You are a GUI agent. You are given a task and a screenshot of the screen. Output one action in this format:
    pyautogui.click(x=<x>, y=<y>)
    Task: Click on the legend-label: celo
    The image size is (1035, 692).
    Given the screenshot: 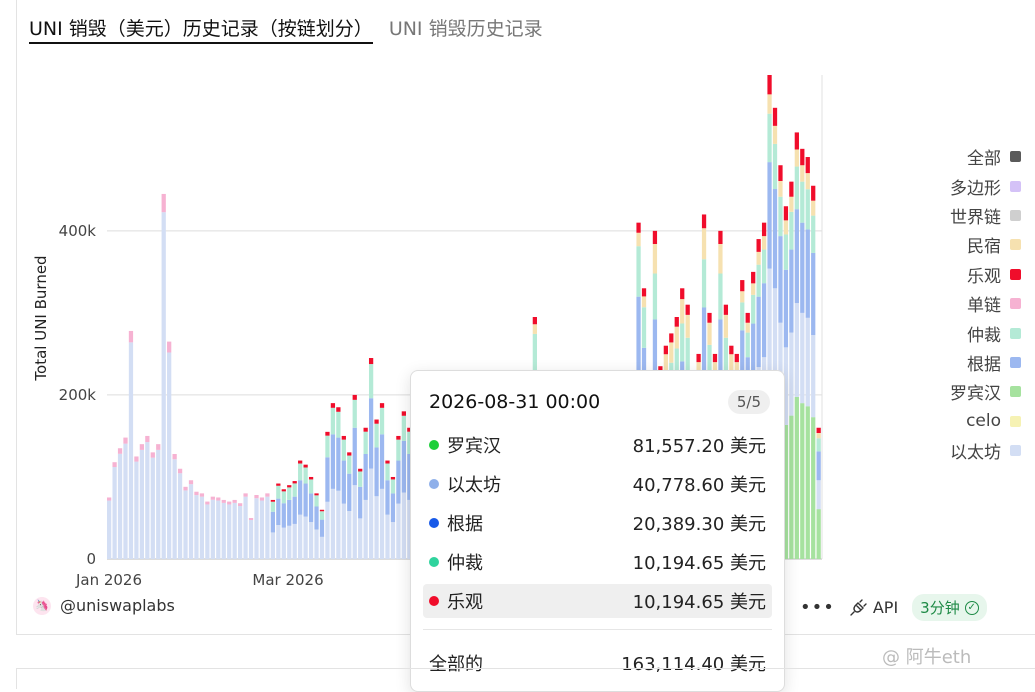 What is the action you would take?
    pyautogui.click(x=983, y=421)
    